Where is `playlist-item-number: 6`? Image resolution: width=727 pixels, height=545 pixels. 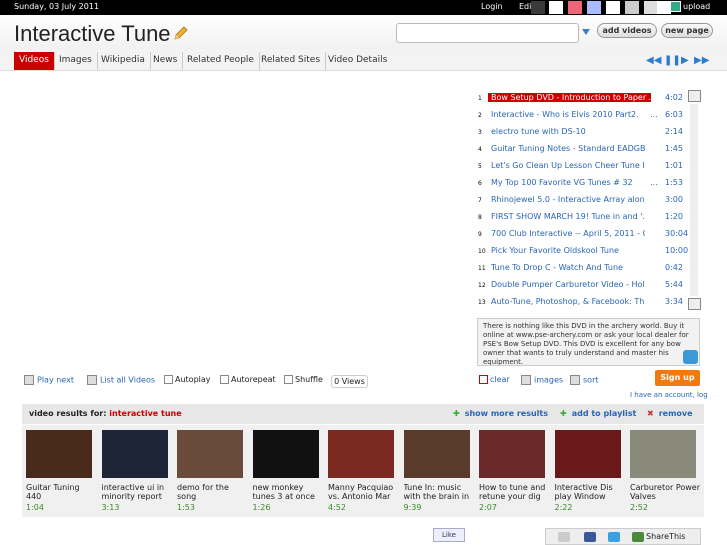 playlist-item-number: 6 is located at coordinates (480, 183).